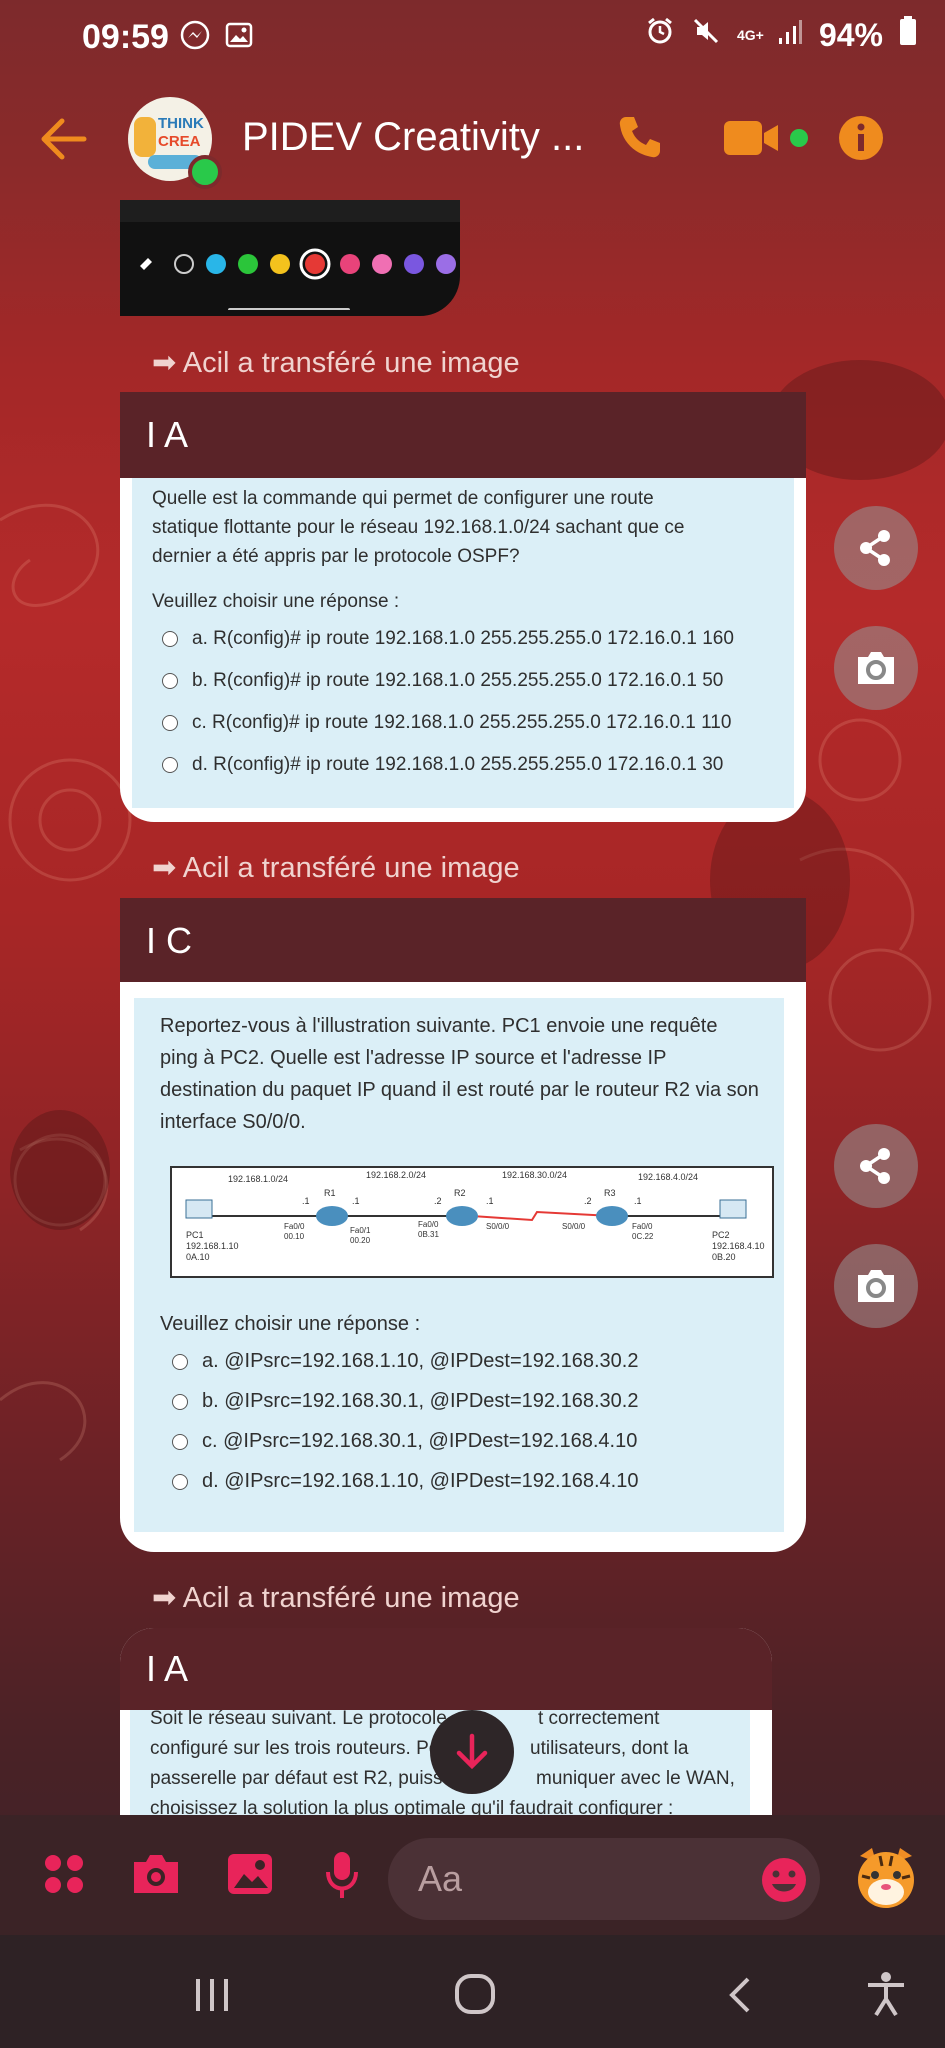 The height and width of the screenshot is (2048, 945). What do you see at coordinates (212, 1246) in the screenshot?
I see `diagram-label: PC1 192.168.1.10 0A.10` at bounding box center [212, 1246].